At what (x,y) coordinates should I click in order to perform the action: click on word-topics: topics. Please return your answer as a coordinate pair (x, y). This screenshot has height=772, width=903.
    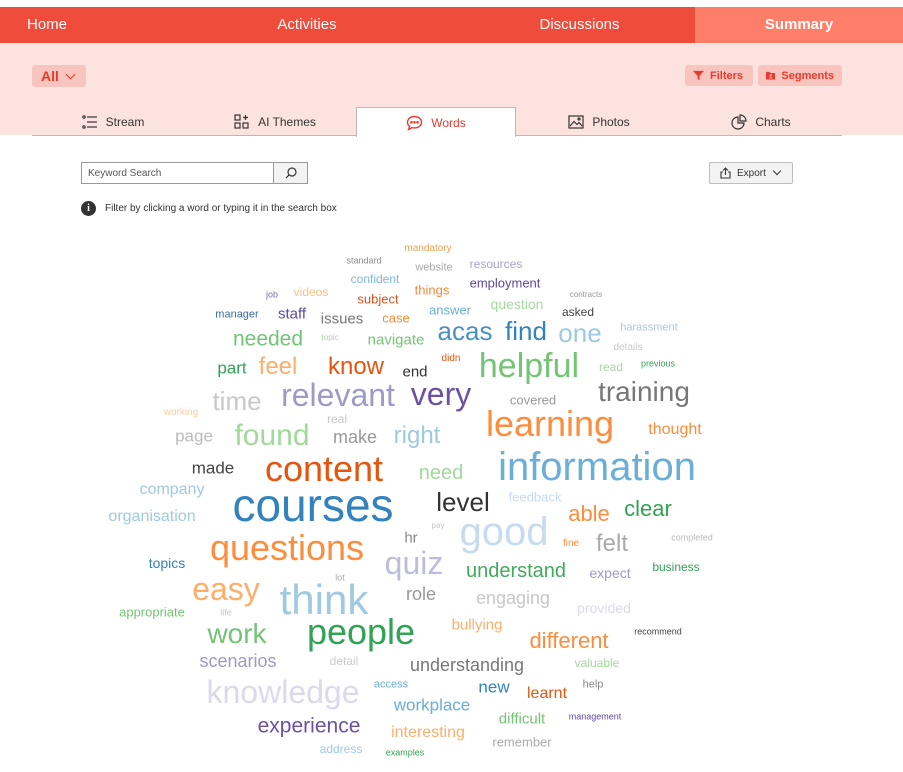
    Looking at the image, I should click on (167, 563).